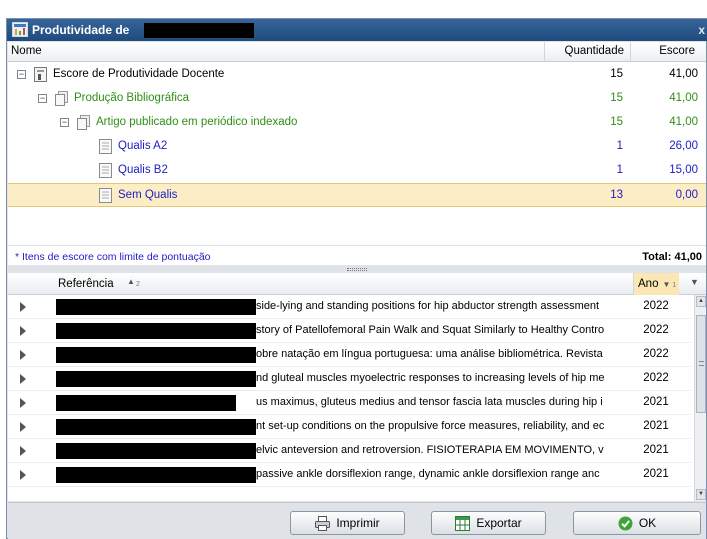 The image size is (707, 539). What do you see at coordinates (358, 523) in the screenshot?
I see `print-button-label: Imprimir` at bounding box center [358, 523].